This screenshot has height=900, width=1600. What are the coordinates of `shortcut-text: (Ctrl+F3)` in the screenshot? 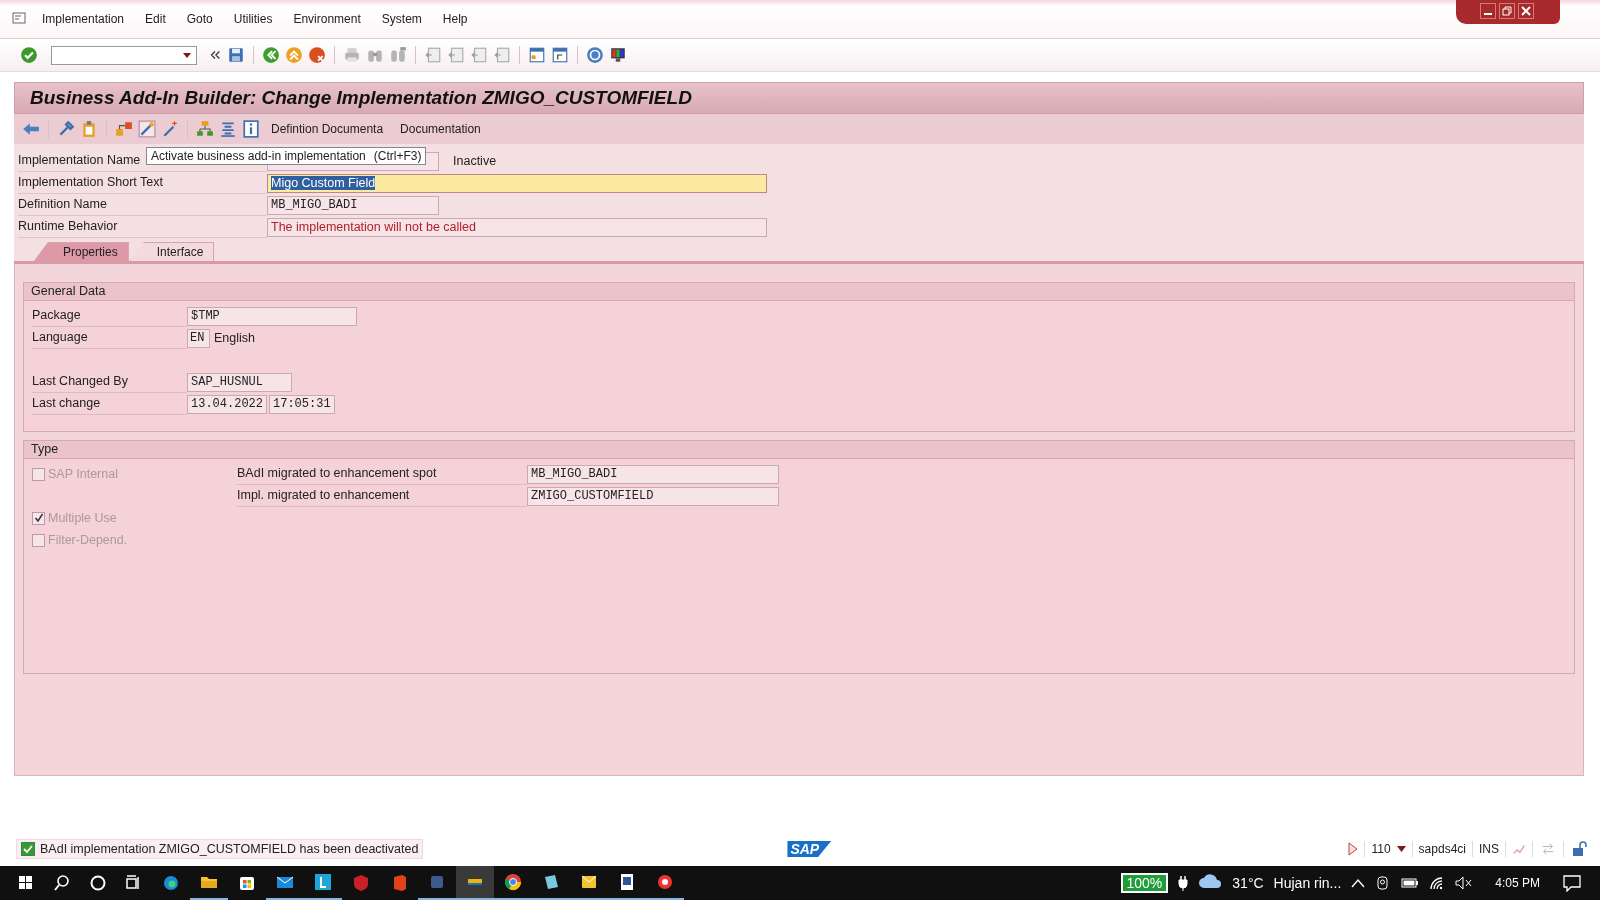 It's located at (397, 156).